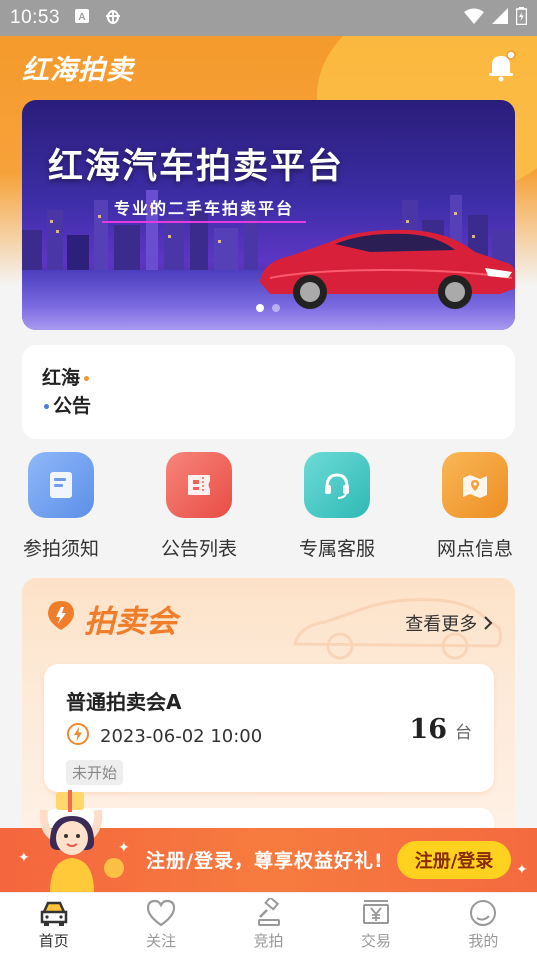  Describe the element at coordinates (441, 624) in the screenshot. I see `view-more-label: 查看更多` at that location.